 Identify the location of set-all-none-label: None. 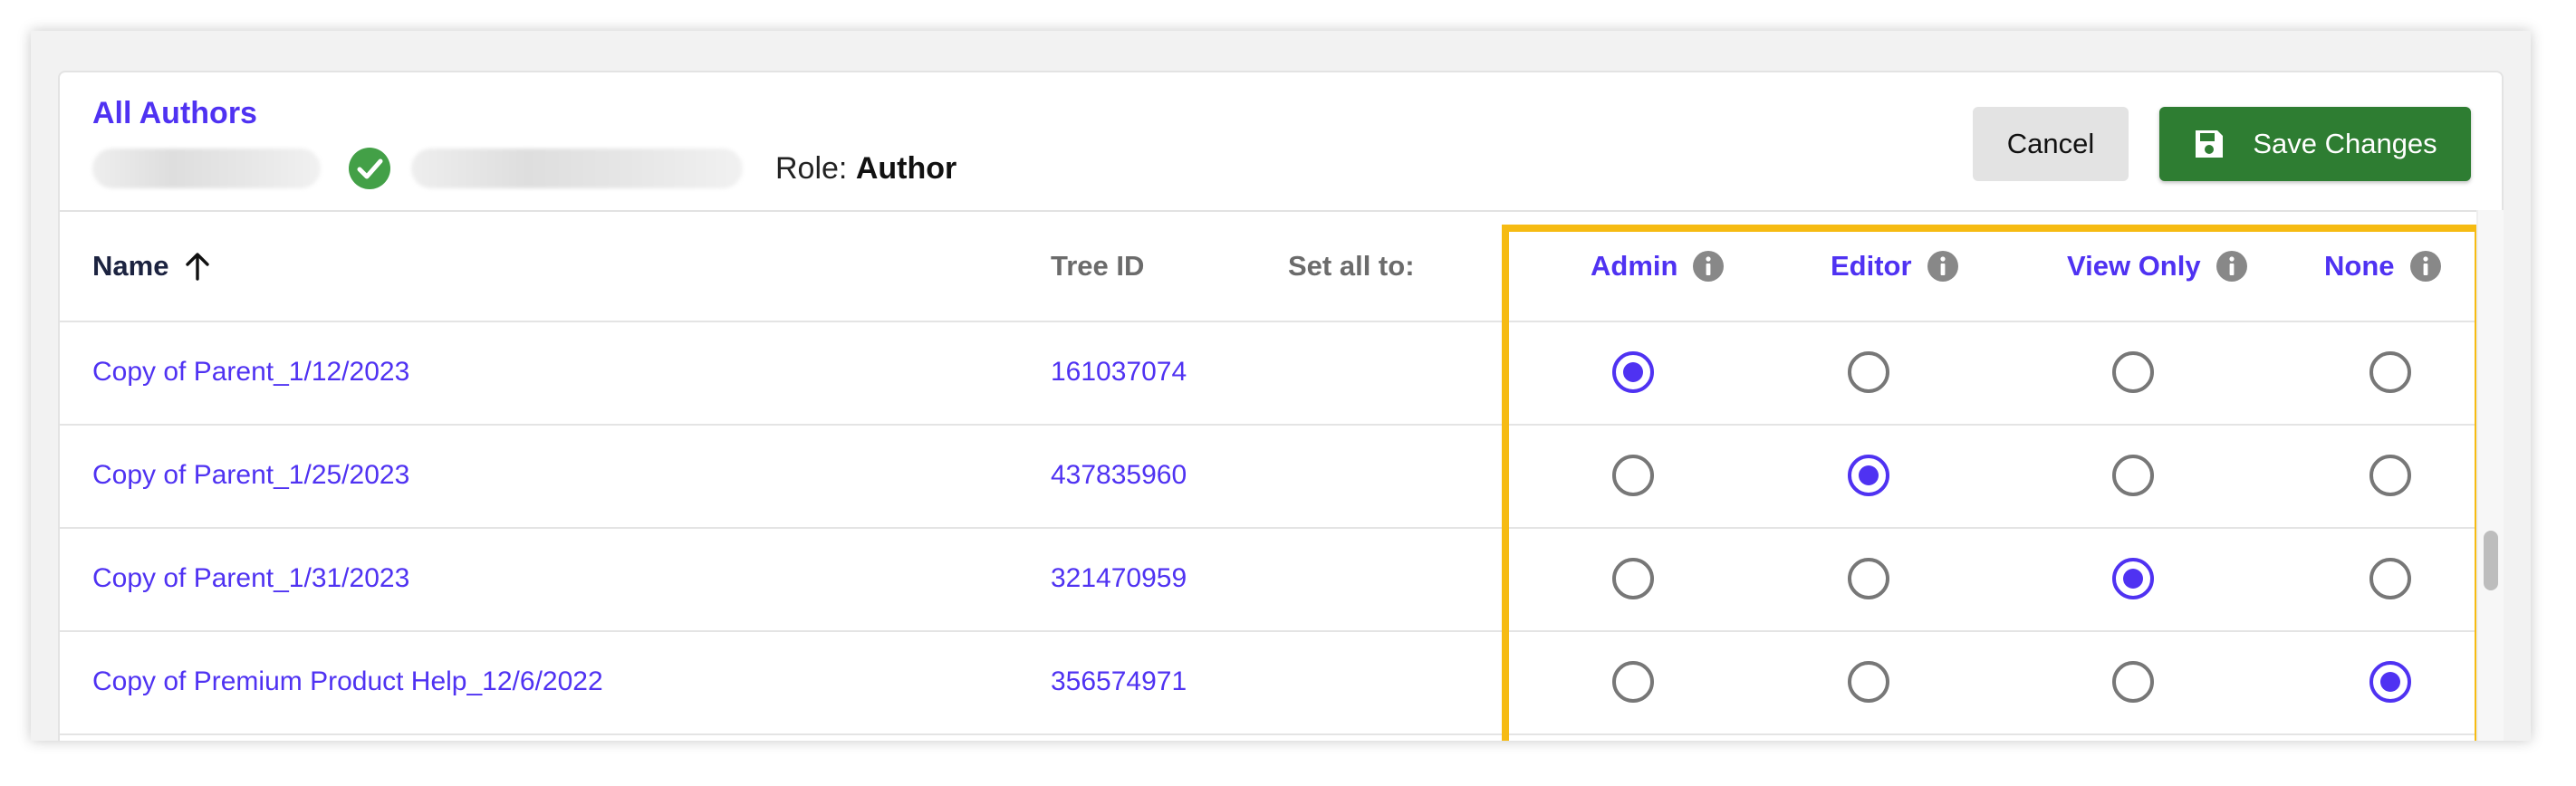
(2359, 266).